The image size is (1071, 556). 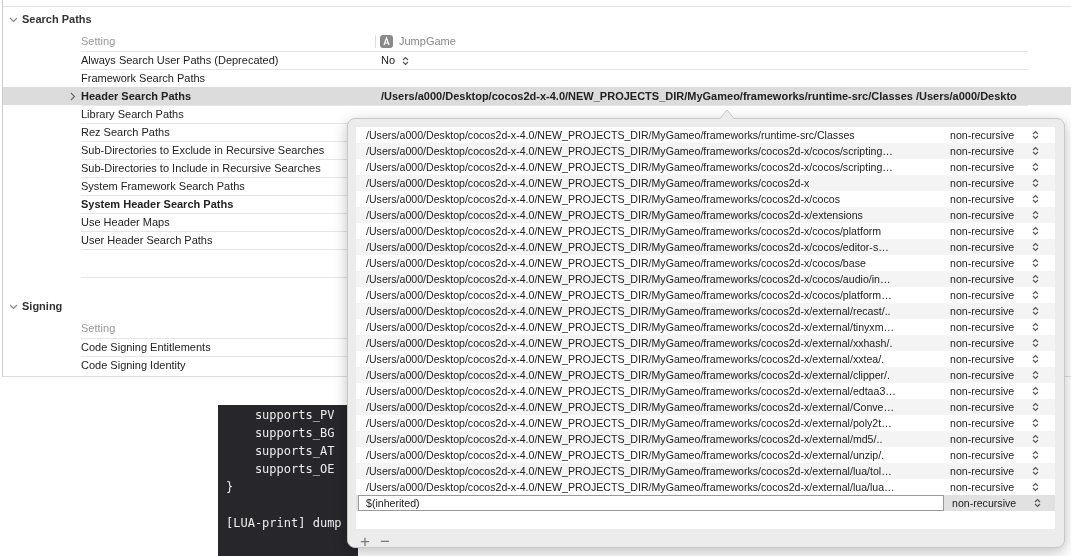 I want to click on path-row: /Users/a000/Desktop/cocos2d-x-4.0/NEW_PROJECTS_DIR/MyGameo/frameworks/cocos2d-x non-recursive, so click(x=705, y=183).